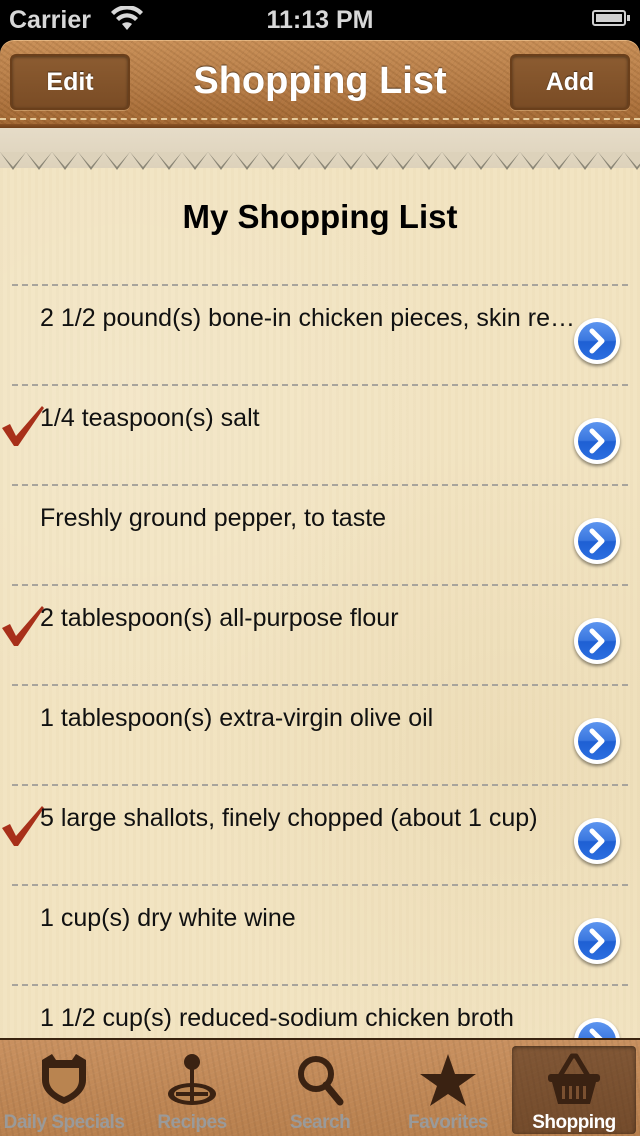  I want to click on navigation-bar: Edit Shopping List Add, so click(320, 84).